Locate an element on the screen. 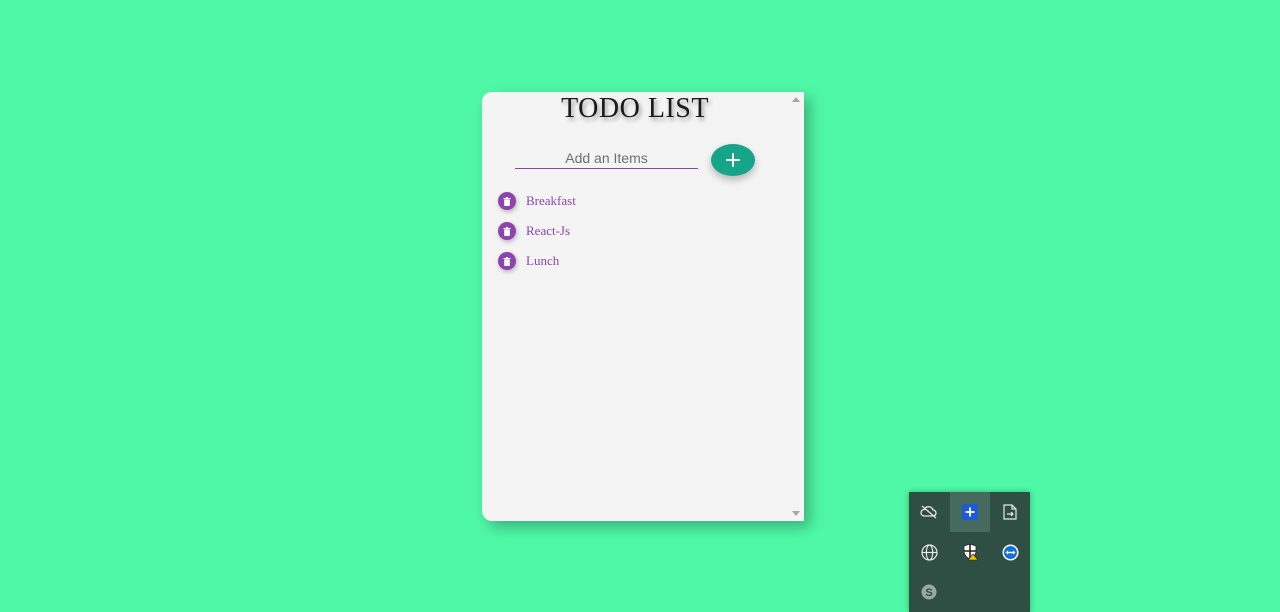  add-item-button is located at coordinates (733, 160).